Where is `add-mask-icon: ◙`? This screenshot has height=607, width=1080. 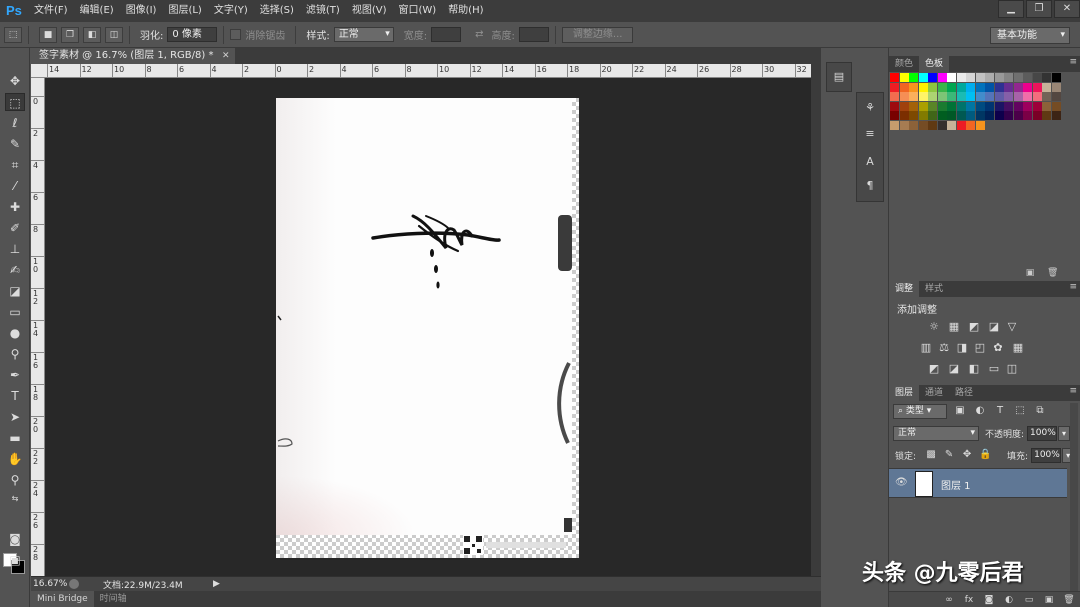
add-mask-icon: ◙ is located at coordinates (989, 600).